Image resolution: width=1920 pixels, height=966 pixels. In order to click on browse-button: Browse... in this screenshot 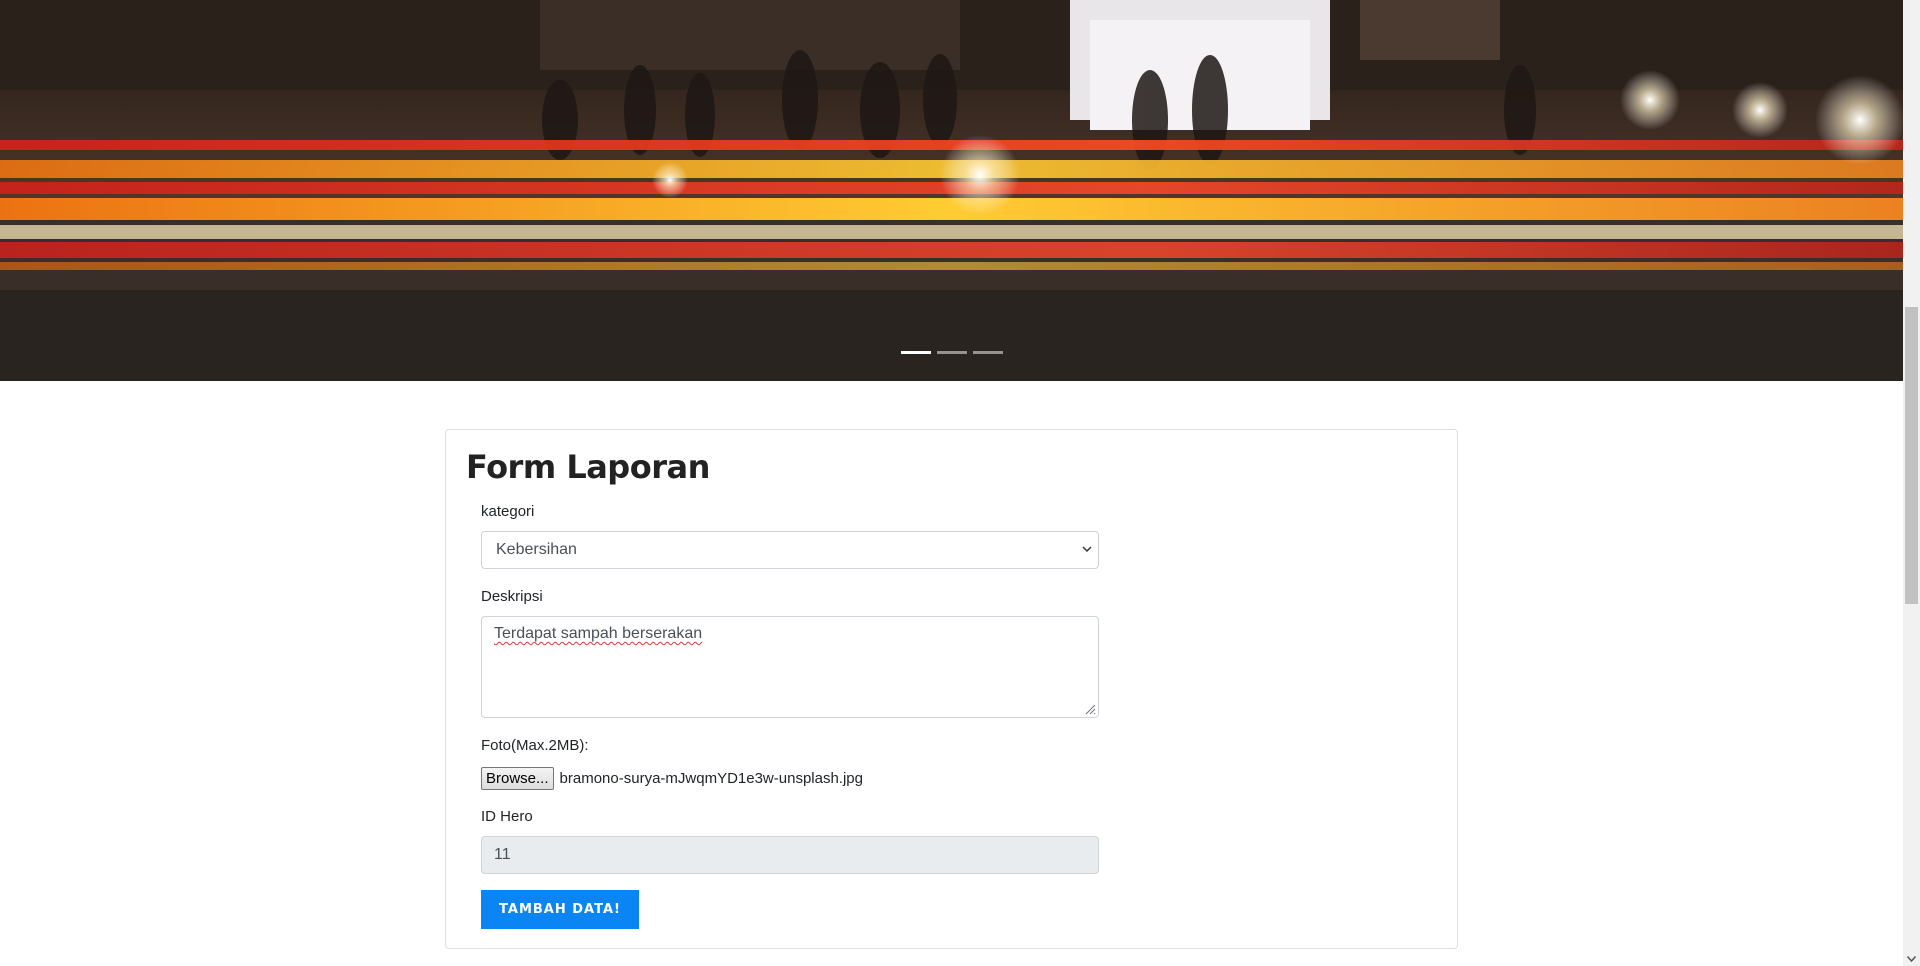, I will do `click(517, 778)`.